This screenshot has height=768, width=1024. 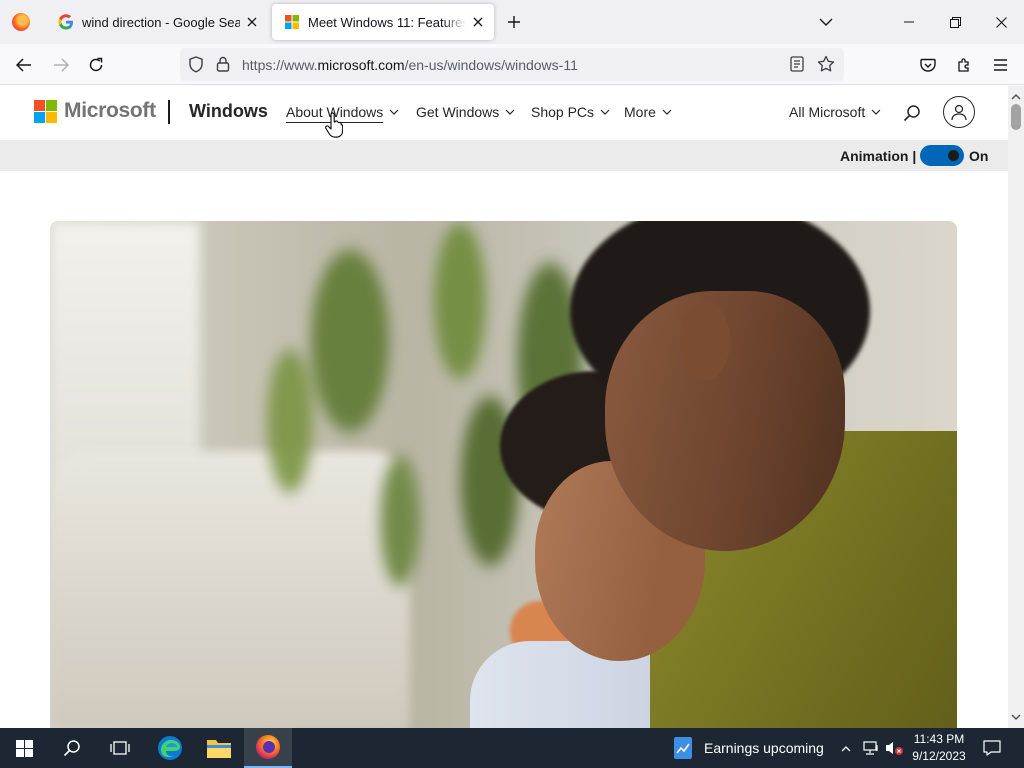 I want to click on taskbar-search-button, so click(x=72, y=748).